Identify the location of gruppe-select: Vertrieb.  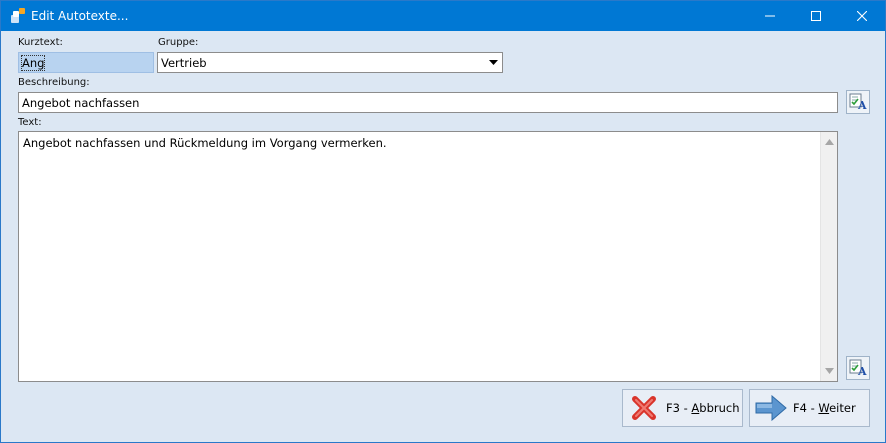
(330, 62).